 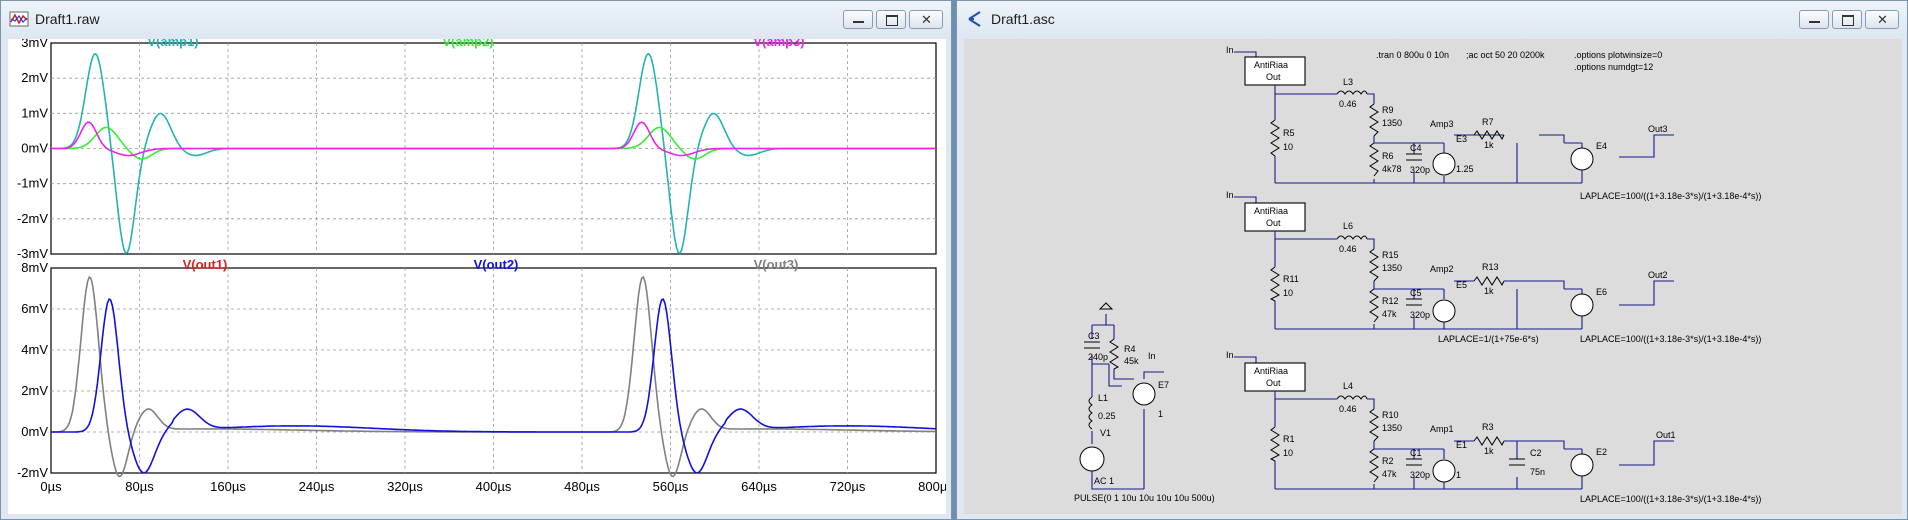 What do you see at coordinates (1348, 386) in the screenshot?
I see `label-l4: L4` at bounding box center [1348, 386].